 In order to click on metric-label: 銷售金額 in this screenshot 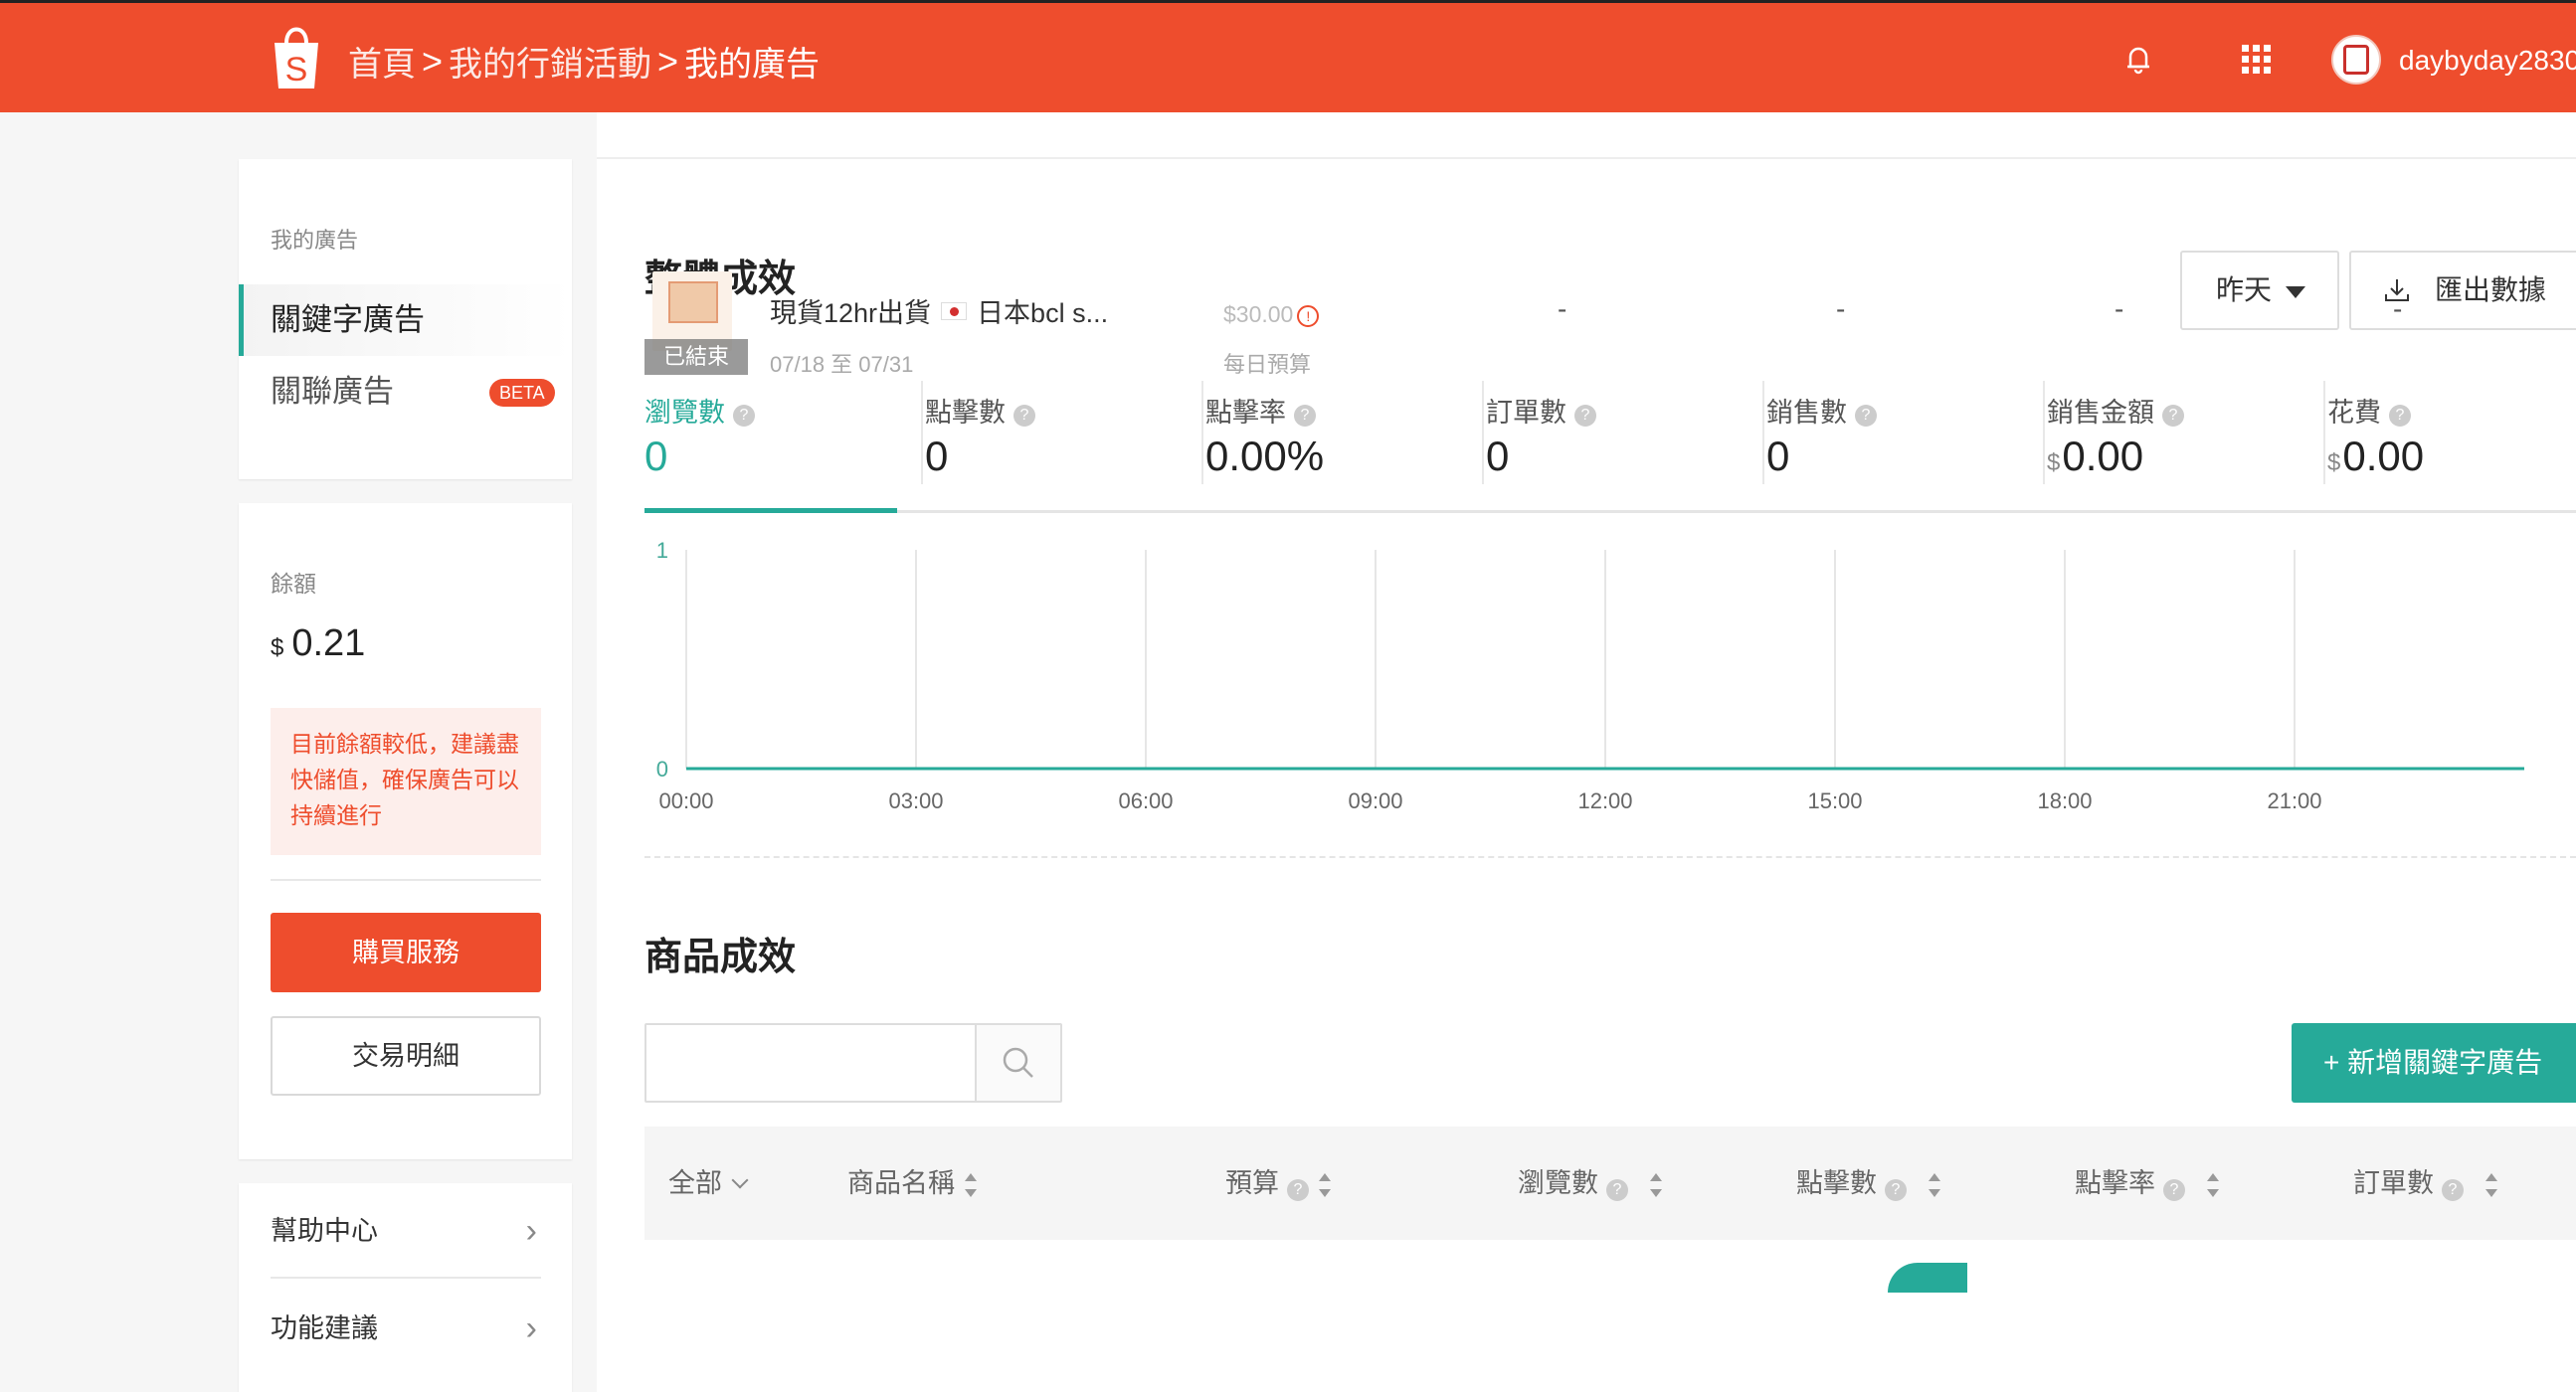, I will do `click(2100, 413)`.